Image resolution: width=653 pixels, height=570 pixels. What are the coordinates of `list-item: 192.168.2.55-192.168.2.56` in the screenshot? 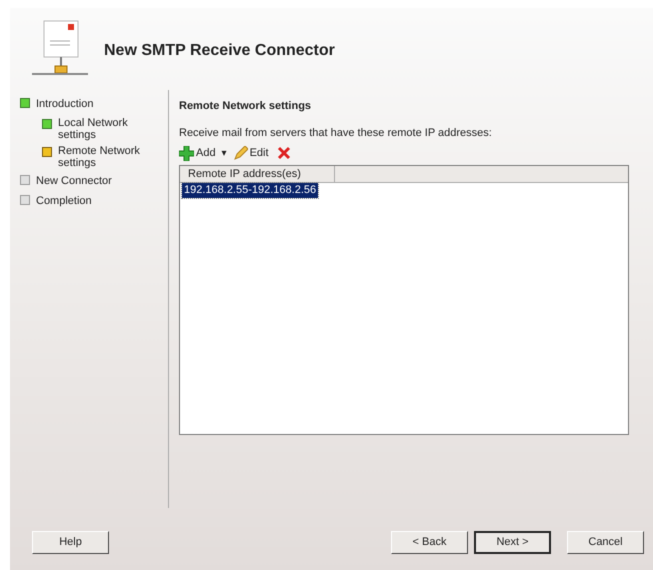 It's located at (250, 190).